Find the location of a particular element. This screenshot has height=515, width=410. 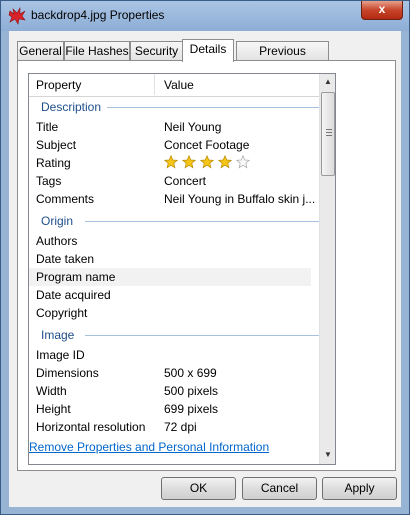

group-description: Description is located at coordinates (174, 107).